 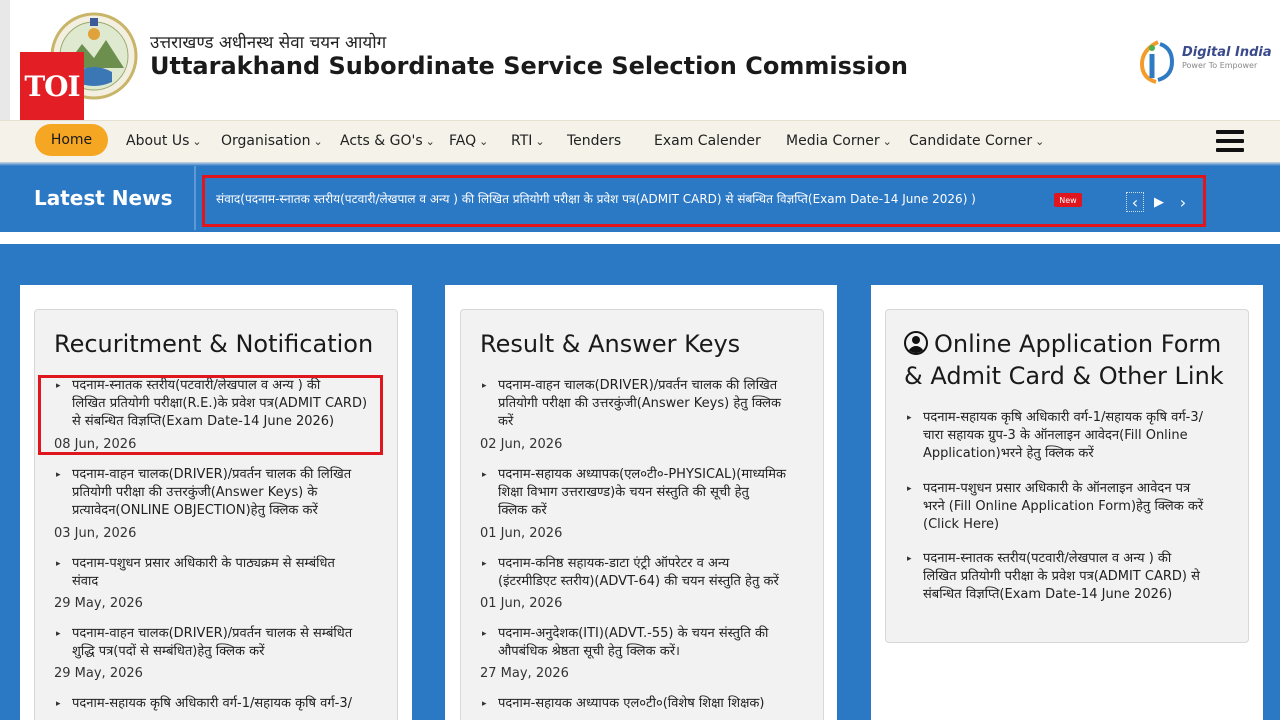 I want to click on recruitment-title: Recuritment & Notification, so click(x=214, y=344).